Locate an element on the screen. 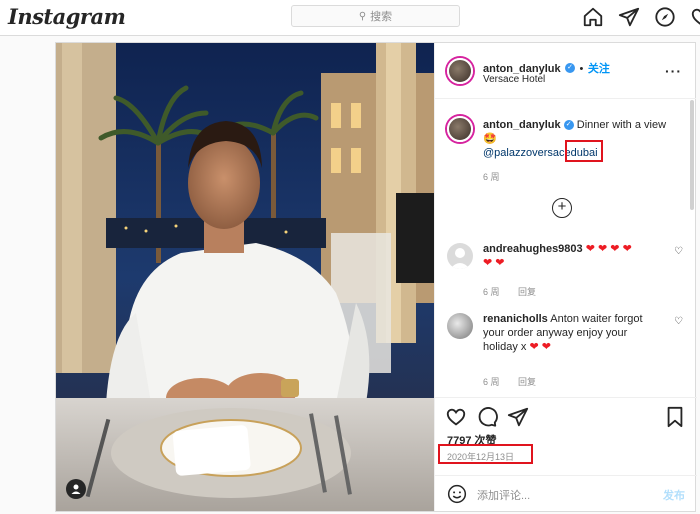 The width and height of the screenshot is (700, 514). post-header: anton_danyluk ✓ • 关注 Versace Hotel ··· is located at coordinates (565, 71).